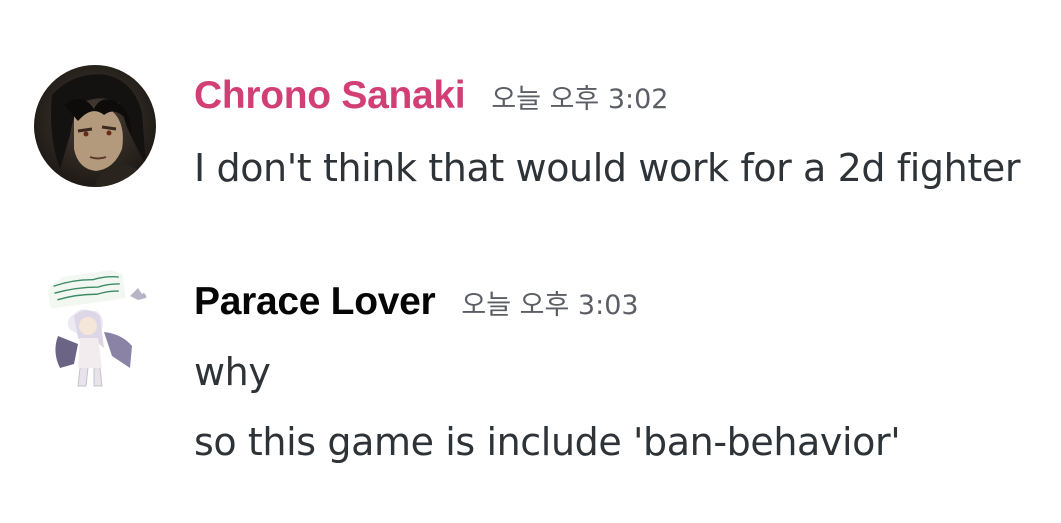 Image resolution: width=1061 pixels, height=523 pixels. I want to click on timestamp: 오늘 오후 3:02, so click(579, 96).